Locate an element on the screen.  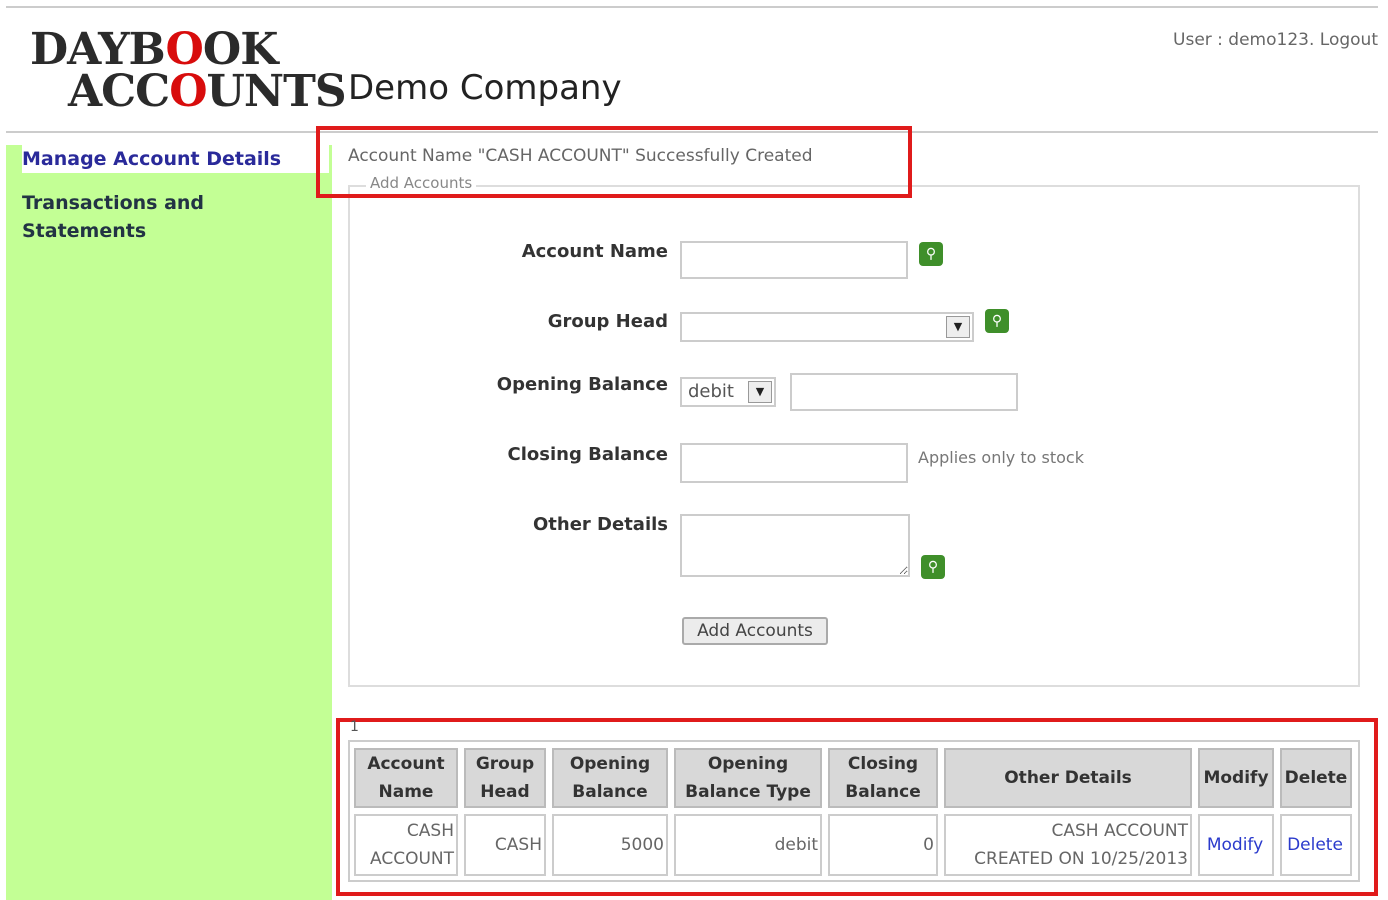
column-header-account-name: Account Name is located at coordinates (406, 778).